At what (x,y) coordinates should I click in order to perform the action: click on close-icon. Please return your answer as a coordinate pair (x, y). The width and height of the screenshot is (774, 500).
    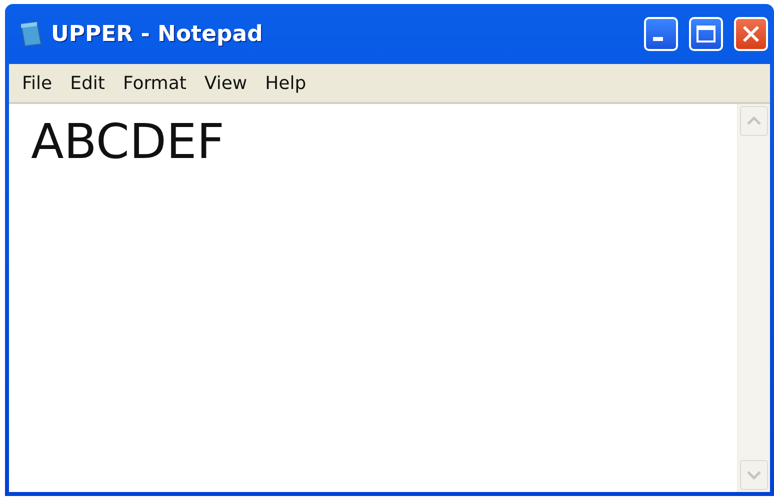
    Looking at the image, I should click on (751, 34).